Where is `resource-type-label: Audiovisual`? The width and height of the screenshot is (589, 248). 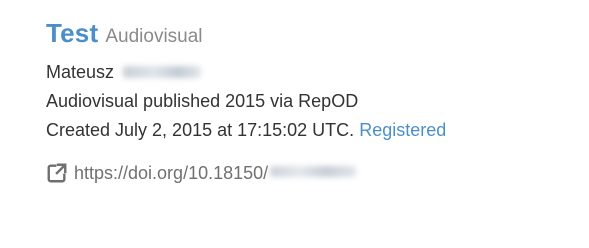
resource-type-label: Audiovisual is located at coordinates (154, 36).